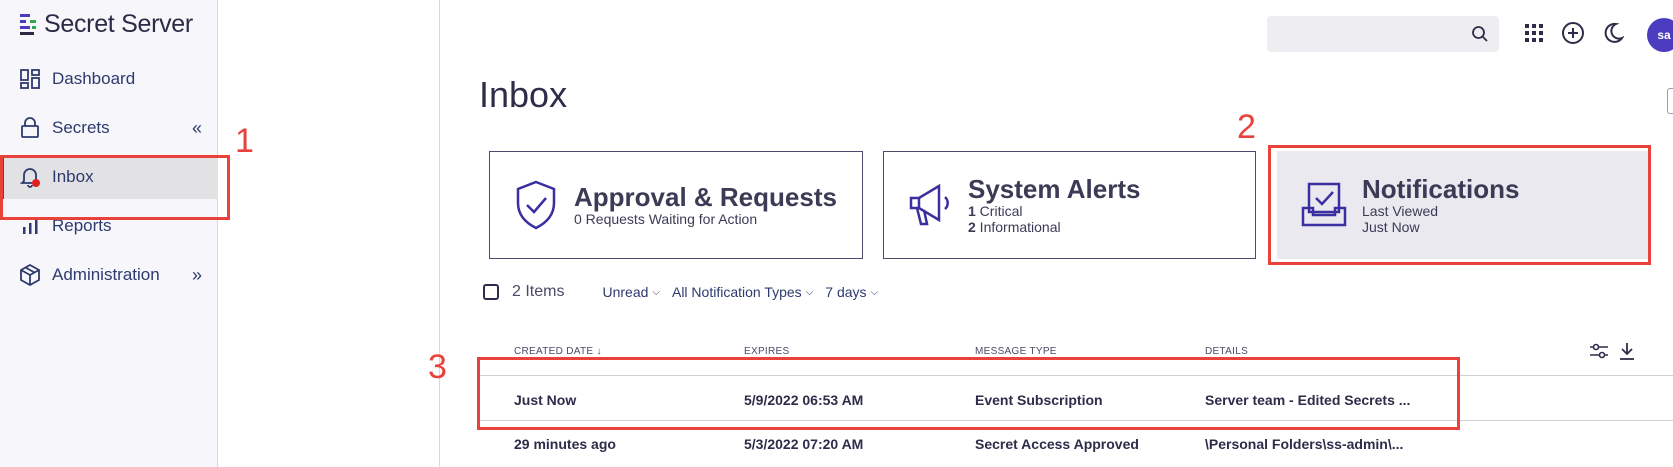 Image resolution: width=1673 pixels, height=467 pixels. I want to click on search-input, so click(1362, 34).